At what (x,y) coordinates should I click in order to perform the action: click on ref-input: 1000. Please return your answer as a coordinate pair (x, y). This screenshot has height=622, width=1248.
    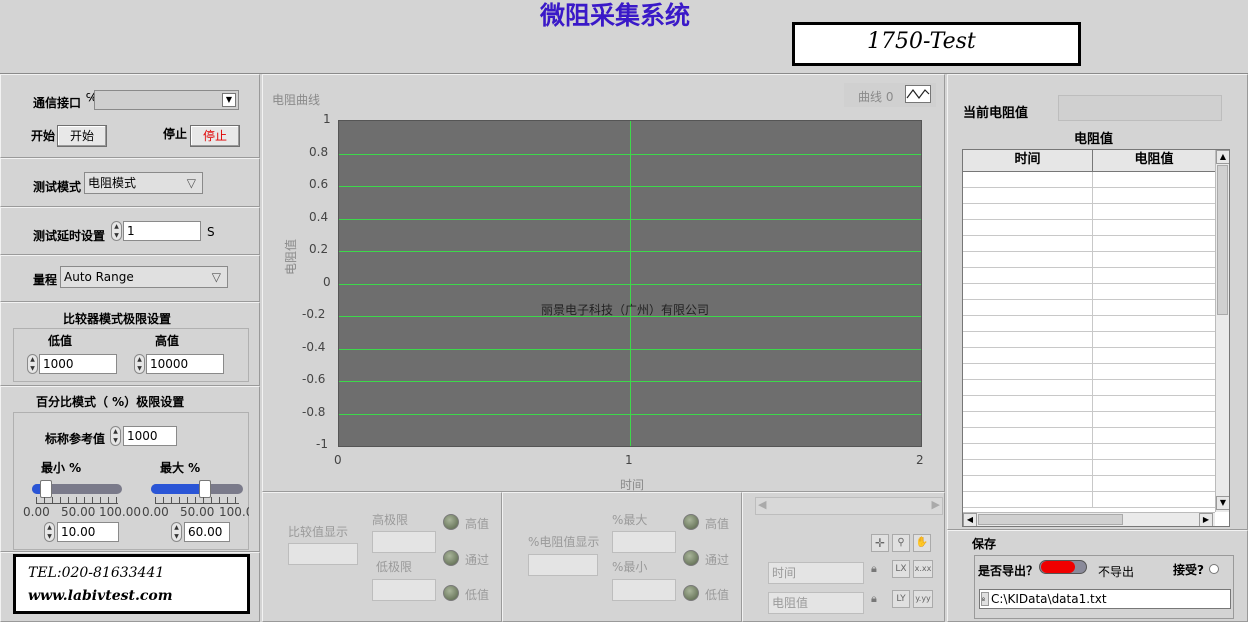
    Looking at the image, I should click on (150, 436).